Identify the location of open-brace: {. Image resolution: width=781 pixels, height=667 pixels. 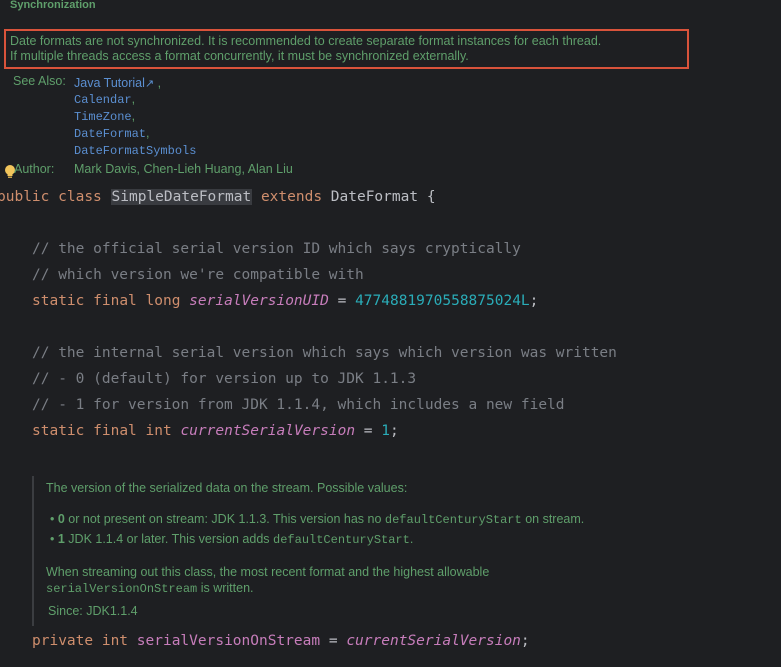
(431, 197).